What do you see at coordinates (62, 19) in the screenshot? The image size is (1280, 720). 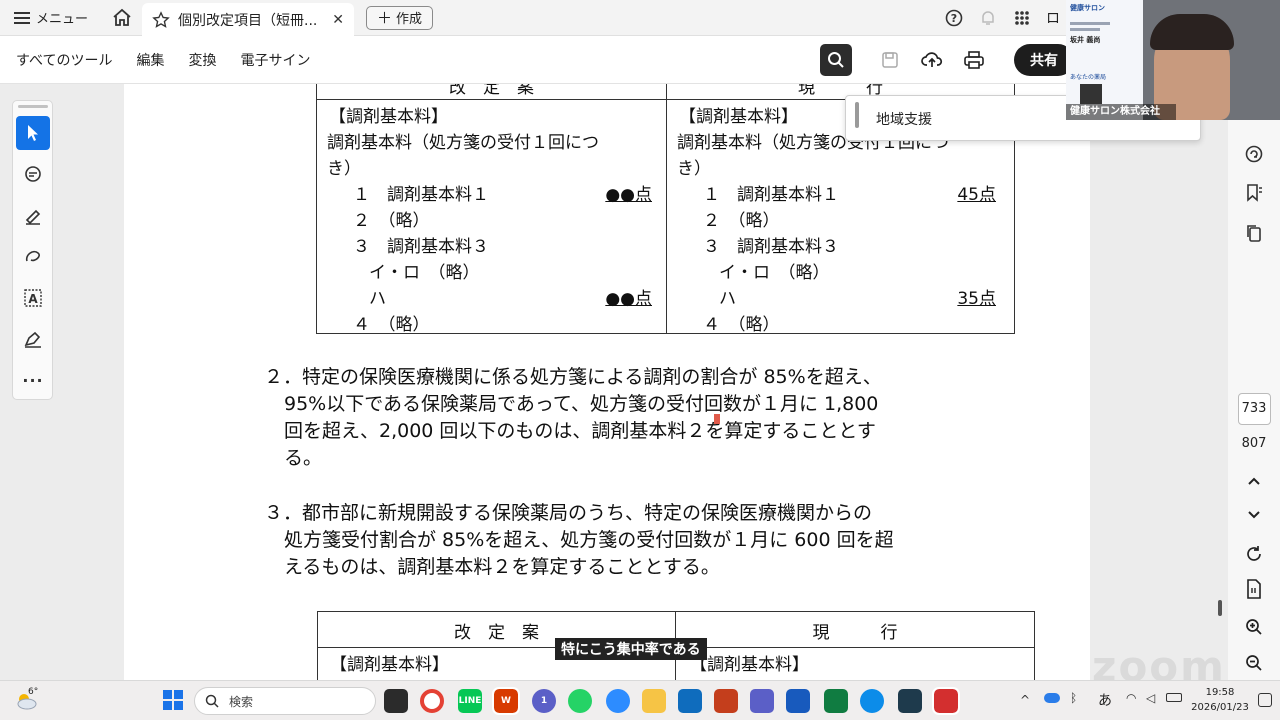 I see `menu-label: メニュー` at bounding box center [62, 19].